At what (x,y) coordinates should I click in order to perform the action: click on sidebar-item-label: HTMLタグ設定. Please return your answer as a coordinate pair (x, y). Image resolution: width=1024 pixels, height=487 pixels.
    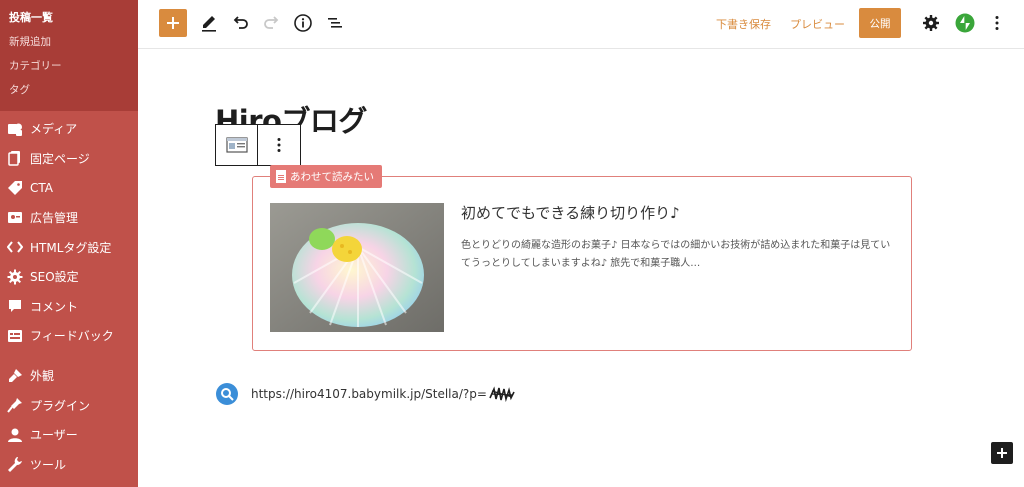
    Looking at the image, I should click on (71, 247).